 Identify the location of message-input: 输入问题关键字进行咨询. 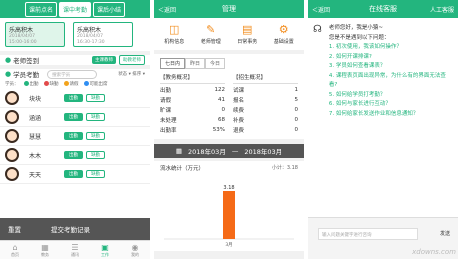
(368, 234).